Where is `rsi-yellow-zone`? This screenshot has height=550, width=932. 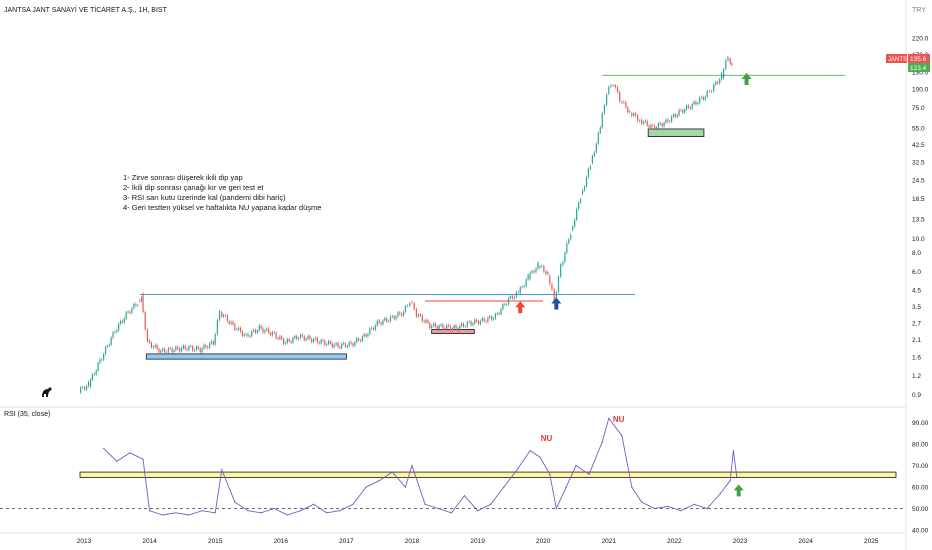 rsi-yellow-zone is located at coordinates (488, 474).